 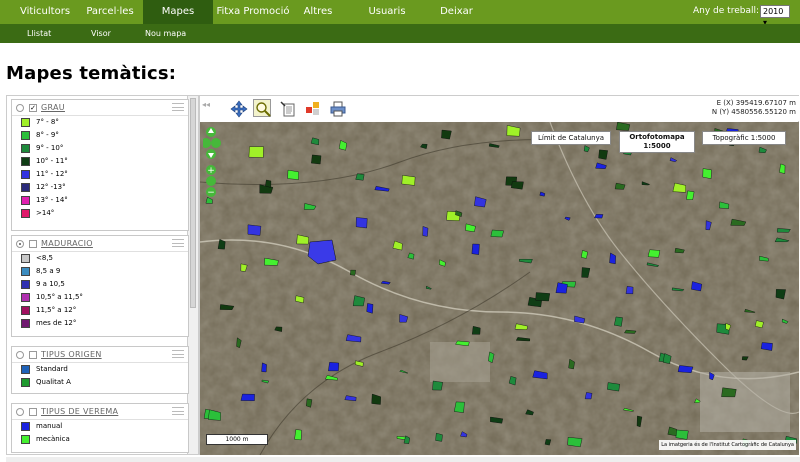 I want to click on legend-label: 9 a 10,5, so click(x=50, y=284).